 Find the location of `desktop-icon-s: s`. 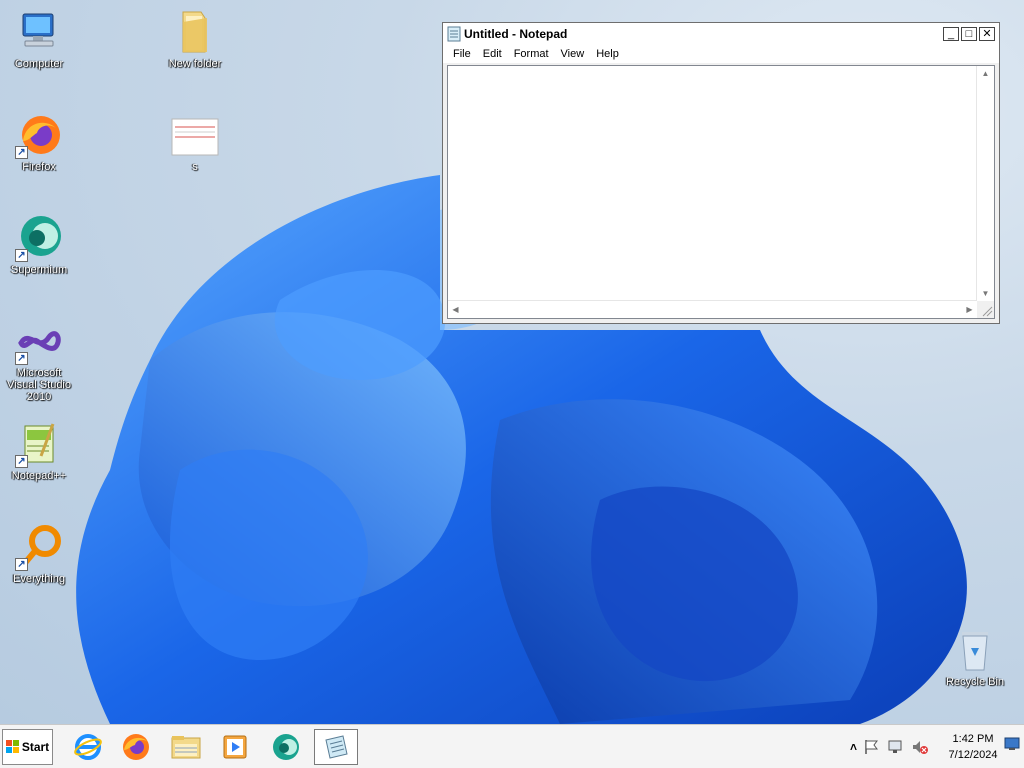

desktop-icon-s: s is located at coordinates (195, 142).